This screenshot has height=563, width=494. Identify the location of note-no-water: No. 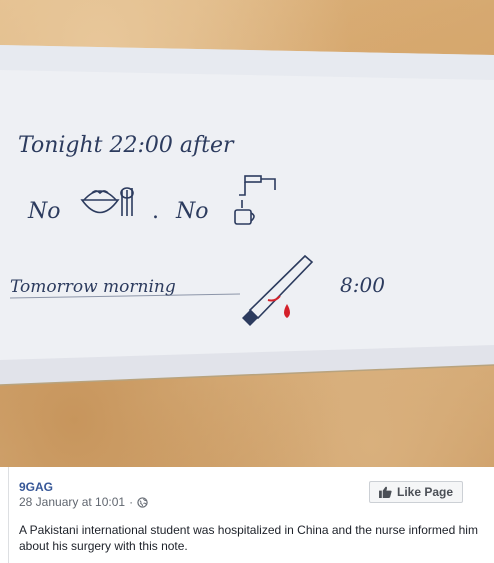
(192, 211).